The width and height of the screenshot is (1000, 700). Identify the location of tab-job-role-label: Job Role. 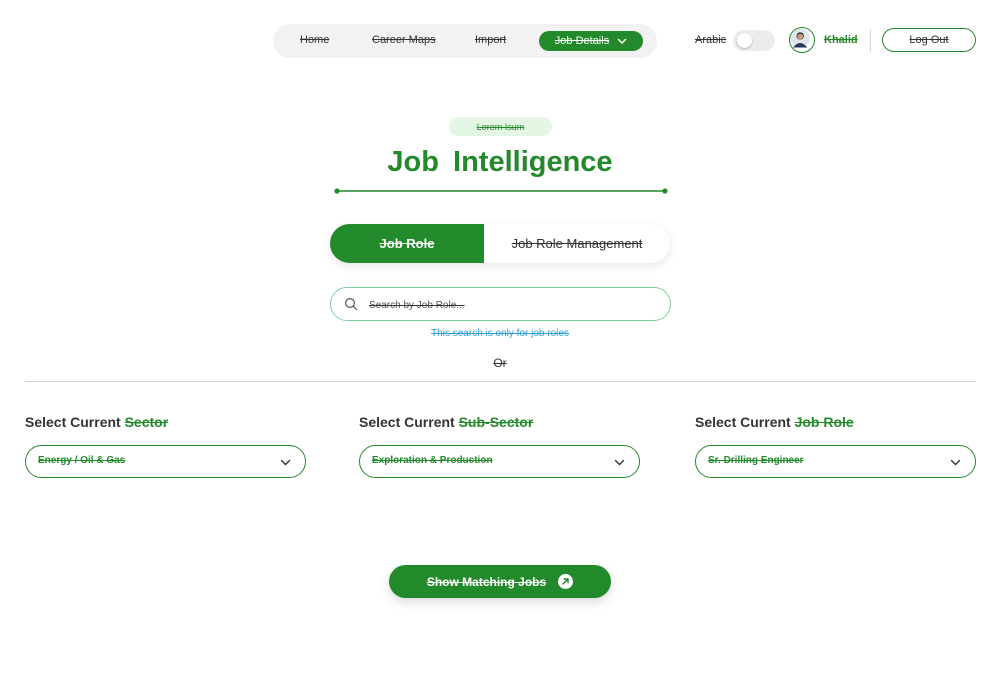
(407, 243).